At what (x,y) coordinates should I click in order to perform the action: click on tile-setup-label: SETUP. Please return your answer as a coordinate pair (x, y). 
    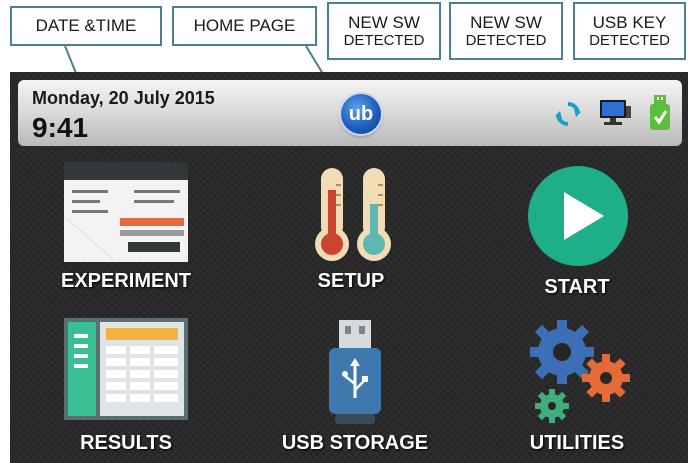
    Looking at the image, I should click on (351, 281).